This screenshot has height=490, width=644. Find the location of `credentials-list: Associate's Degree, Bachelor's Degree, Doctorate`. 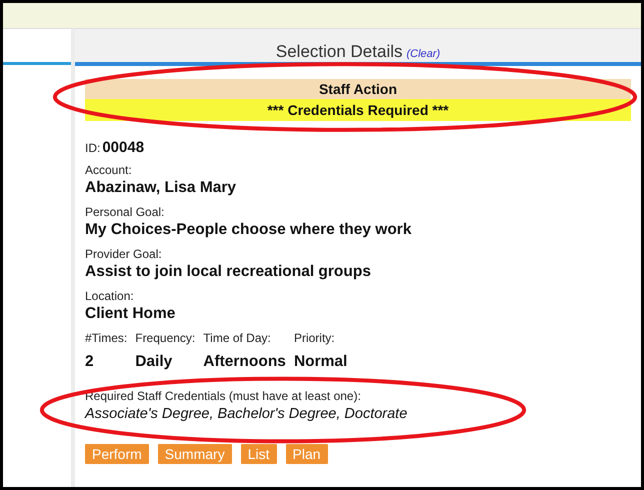

credentials-list: Associate's Degree, Bachelor's Degree, Doctorate is located at coordinates (246, 414).